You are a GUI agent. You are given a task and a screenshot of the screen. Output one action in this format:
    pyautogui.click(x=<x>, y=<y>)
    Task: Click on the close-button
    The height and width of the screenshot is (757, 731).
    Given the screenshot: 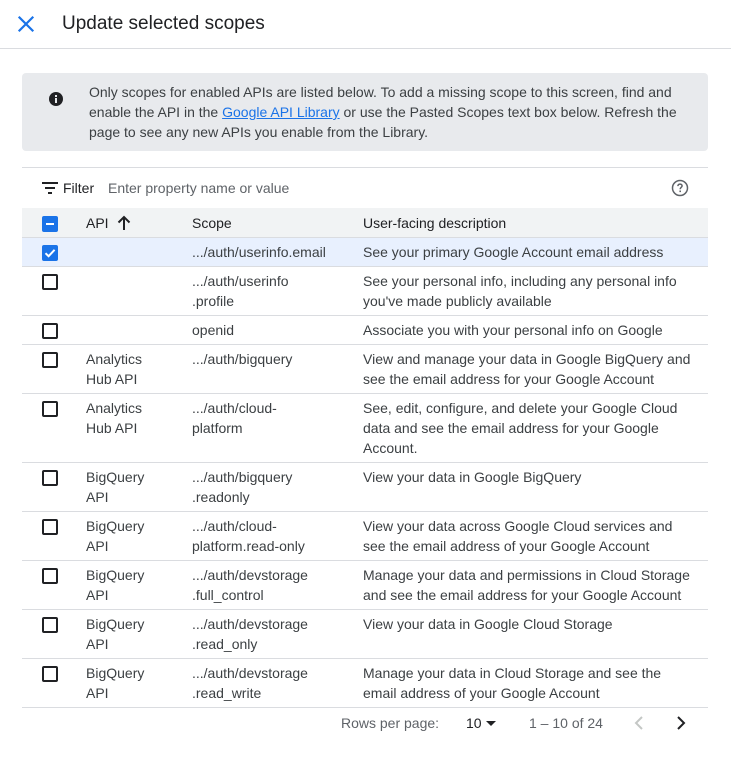 What is the action you would take?
    pyautogui.click(x=26, y=24)
    